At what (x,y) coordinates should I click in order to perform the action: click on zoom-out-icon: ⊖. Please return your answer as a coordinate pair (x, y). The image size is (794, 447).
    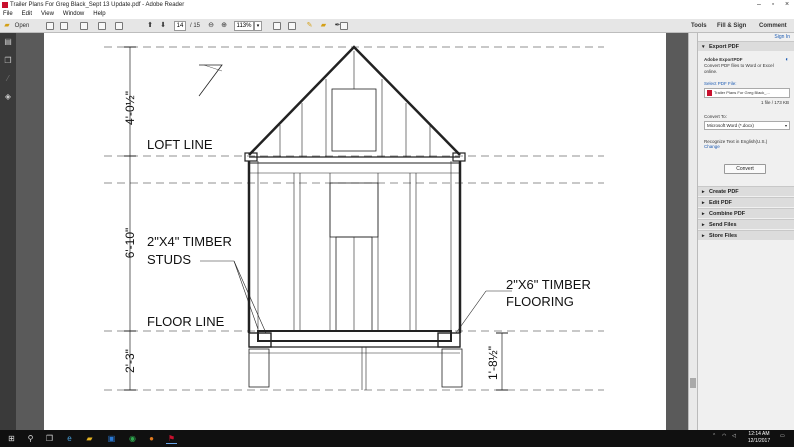
    Looking at the image, I should click on (211, 26).